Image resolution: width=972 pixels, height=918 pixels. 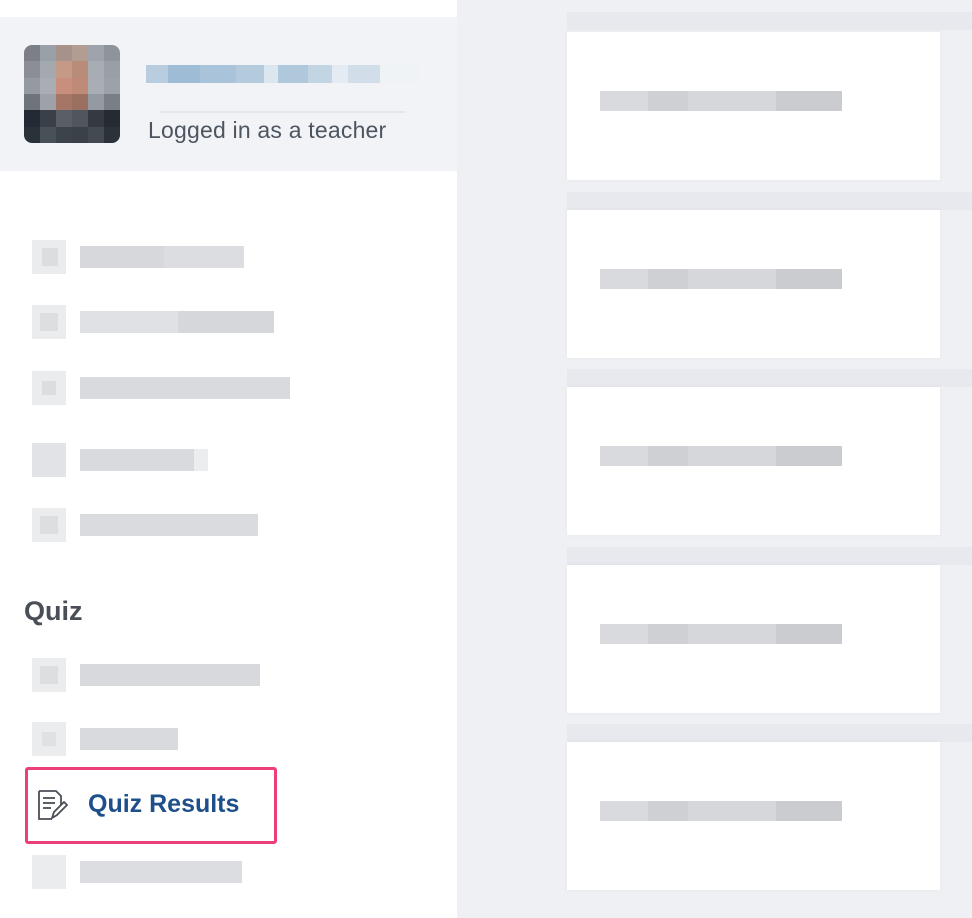 What do you see at coordinates (53, 611) in the screenshot?
I see `section-title-quiz: Quiz` at bounding box center [53, 611].